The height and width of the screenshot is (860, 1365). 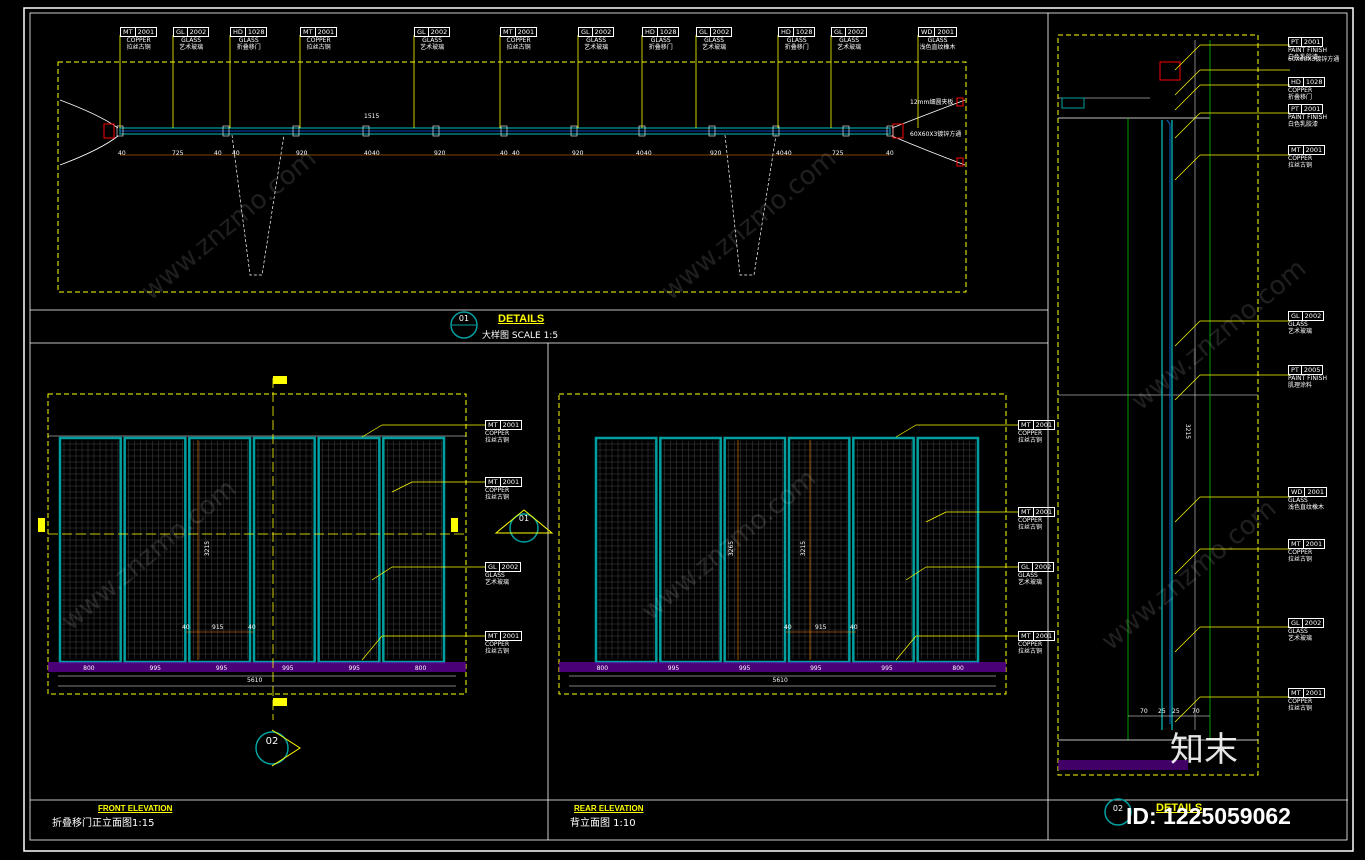 I want to click on front-bottom-dim-2: 995, so click(x=221, y=668).